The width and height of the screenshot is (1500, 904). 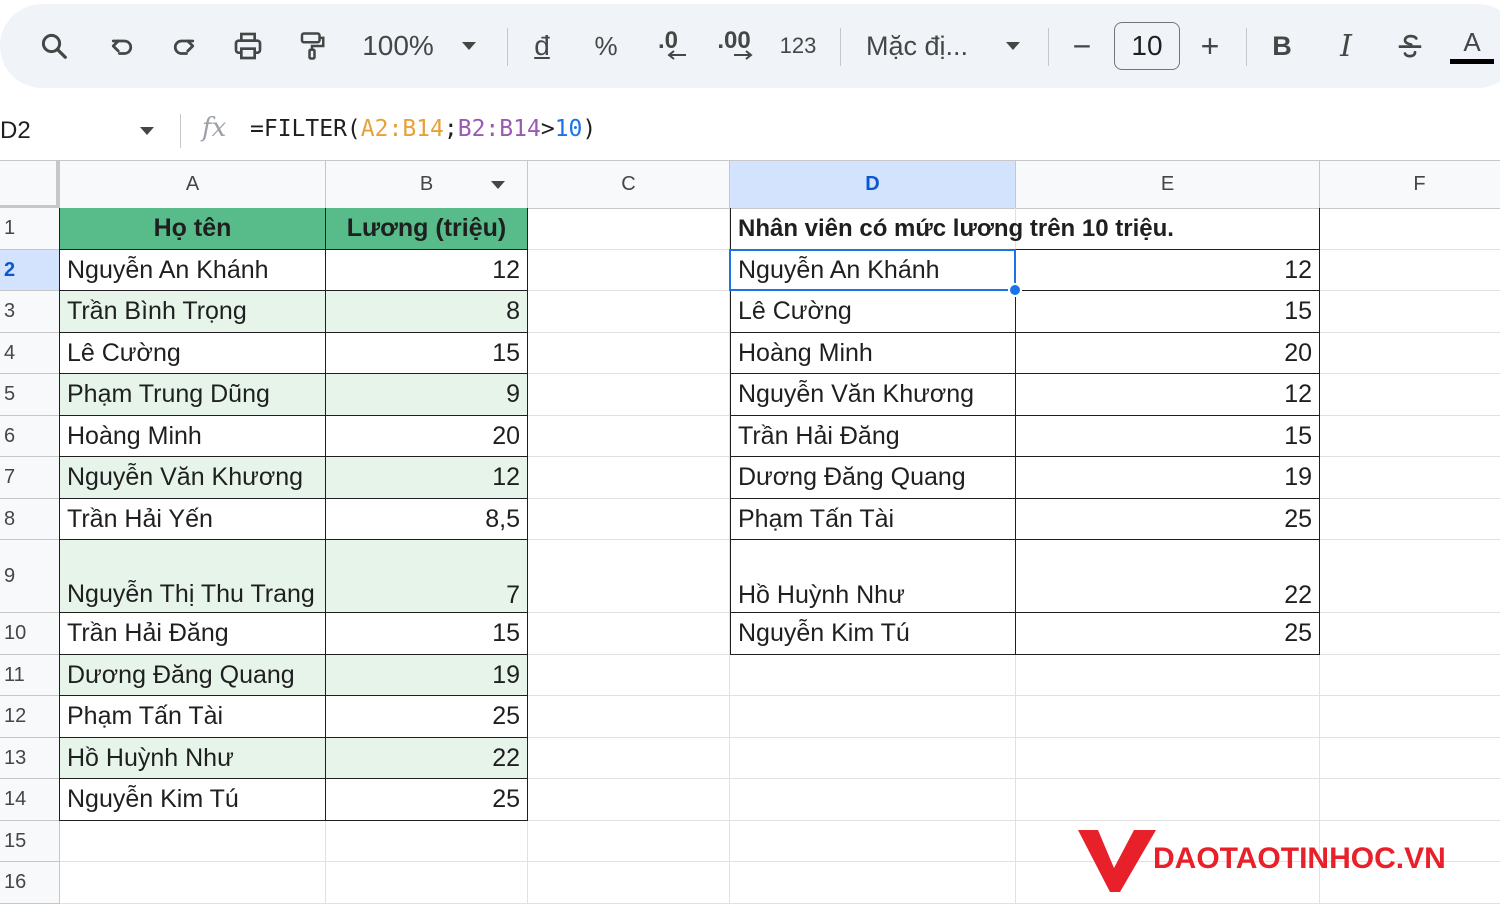 What do you see at coordinates (30, 312) in the screenshot?
I see `row-header-3: 3` at bounding box center [30, 312].